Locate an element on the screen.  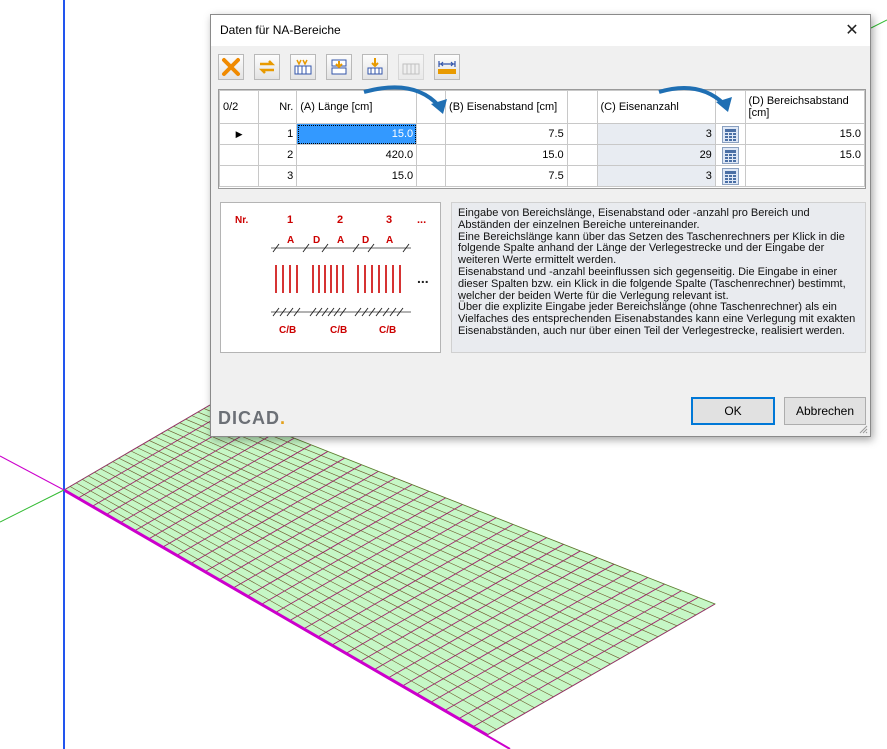
ok-button: OK is located at coordinates (733, 411).